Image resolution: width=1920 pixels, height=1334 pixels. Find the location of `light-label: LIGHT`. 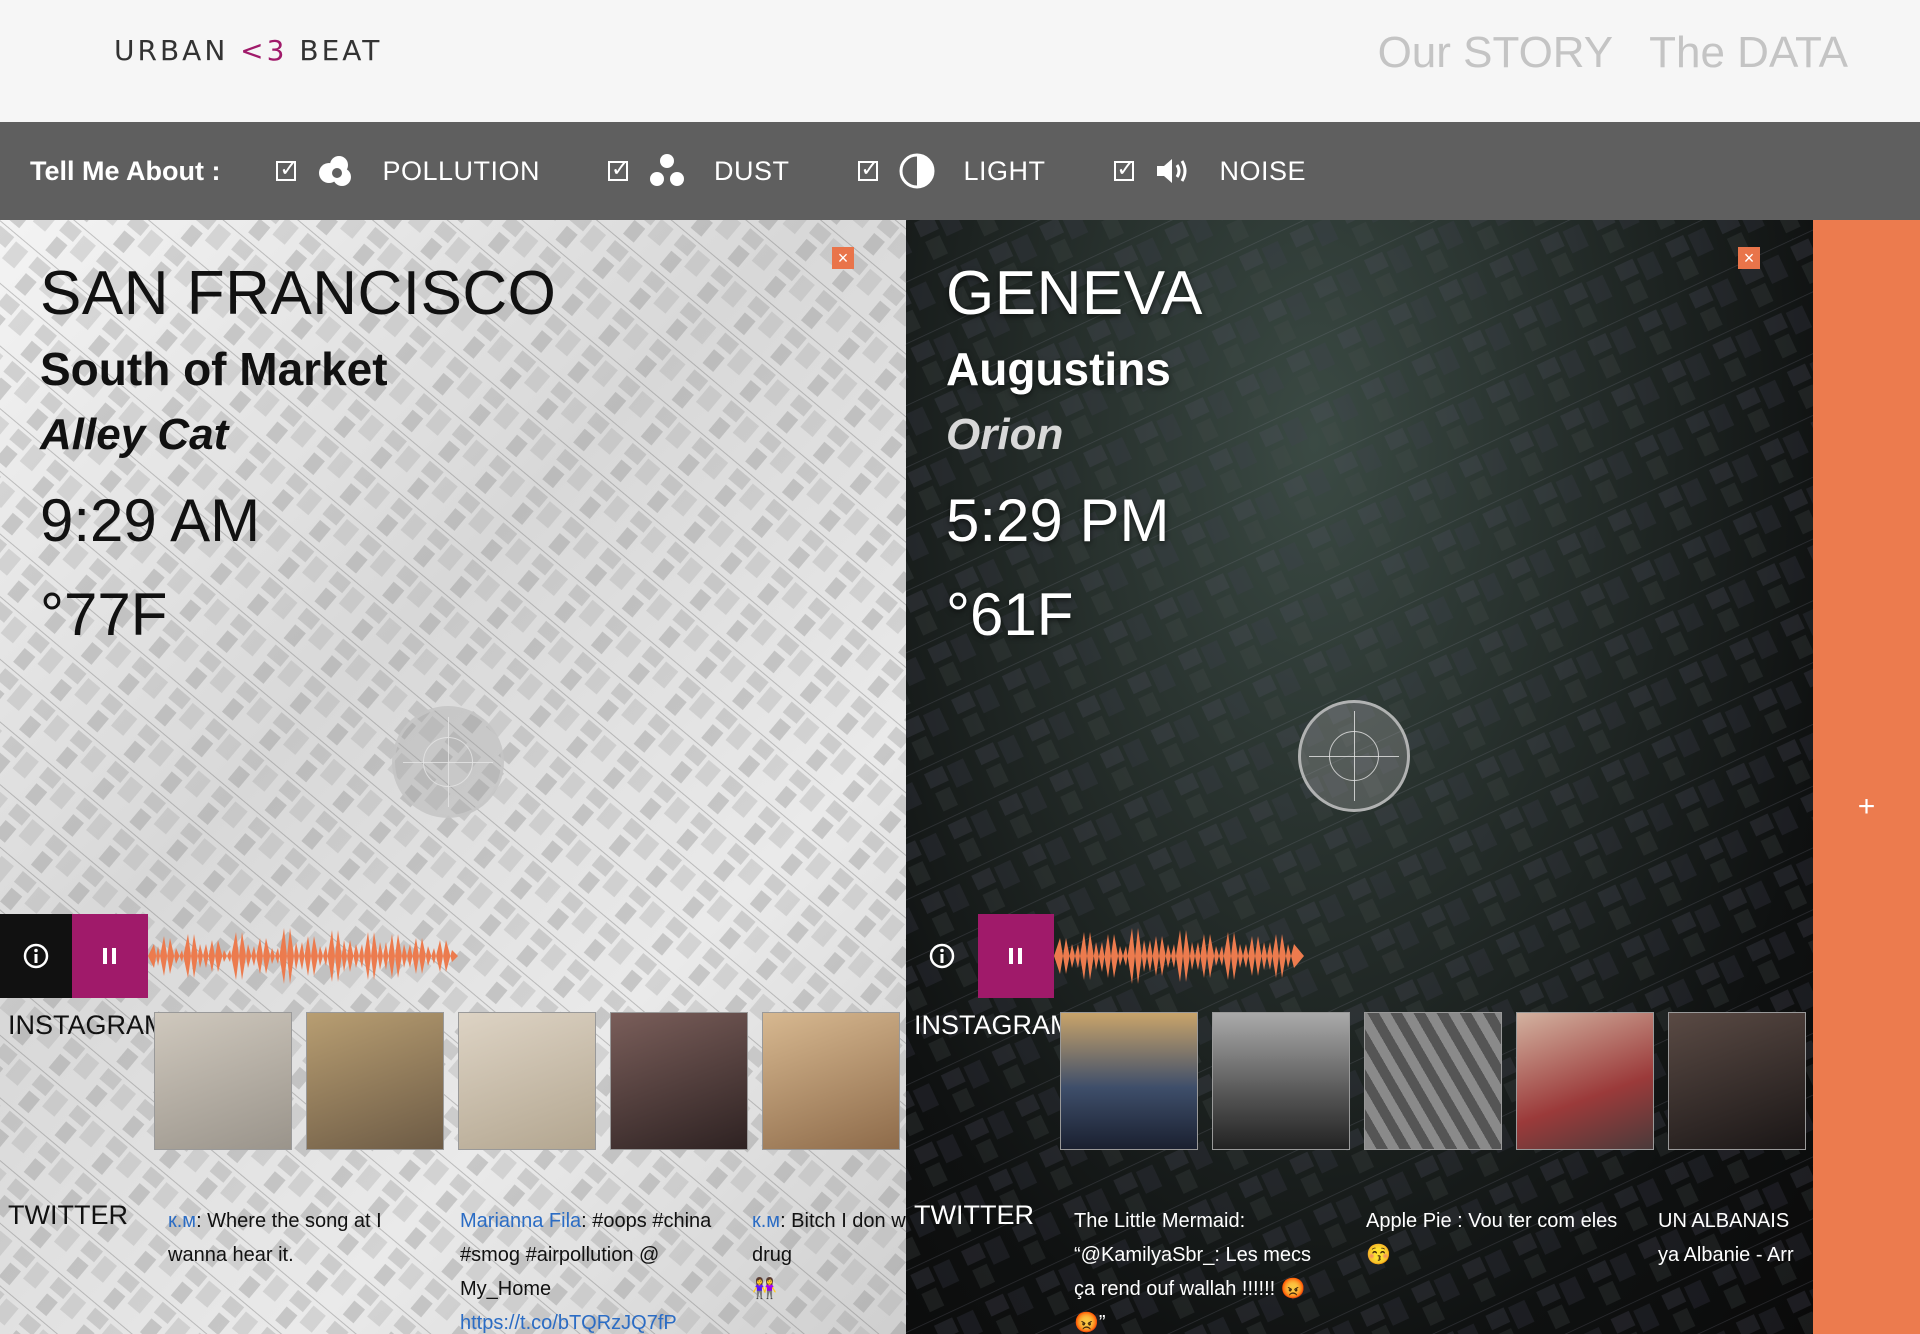

light-label: LIGHT is located at coordinates (1004, 170).